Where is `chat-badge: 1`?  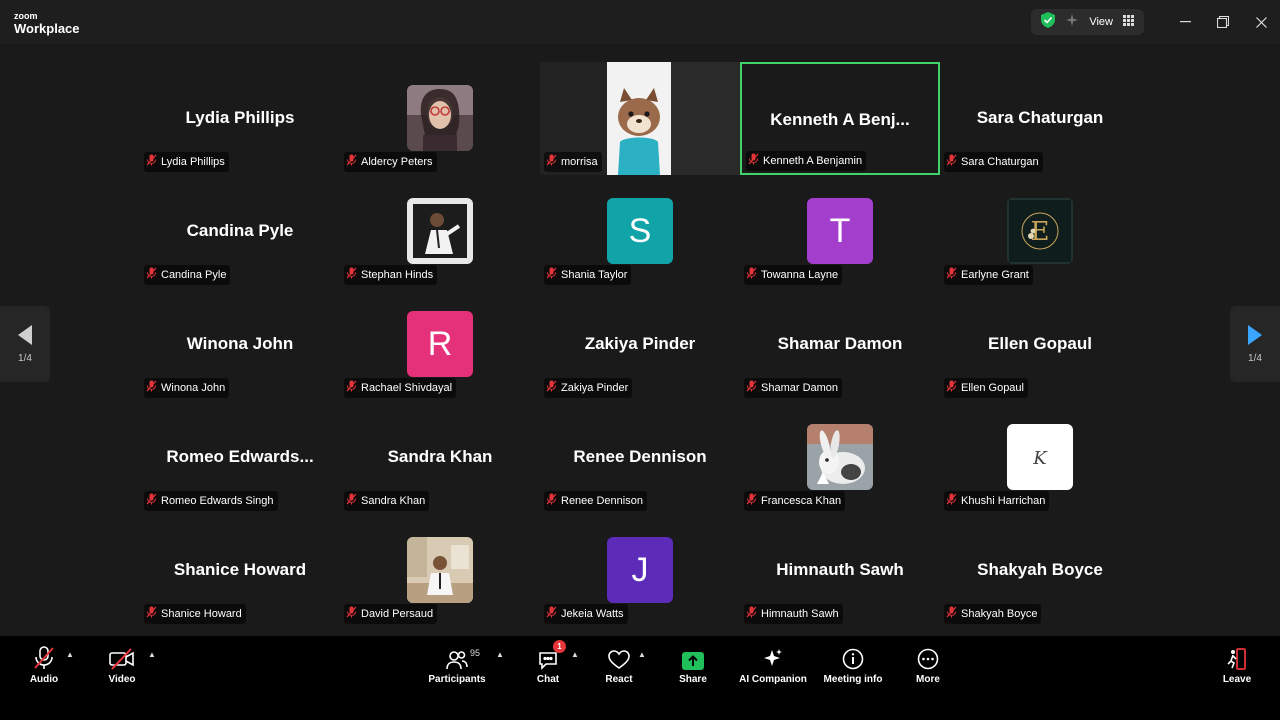 chat-badge: 1 is located at coordinates (559, 646).